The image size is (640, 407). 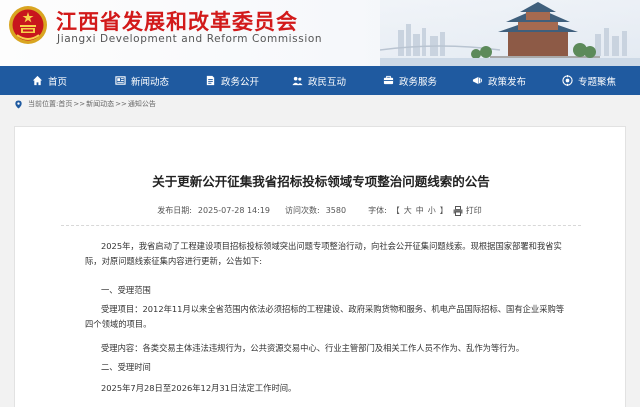 I want to click on nav-label: 政务公开, so click(x=240, y=82).